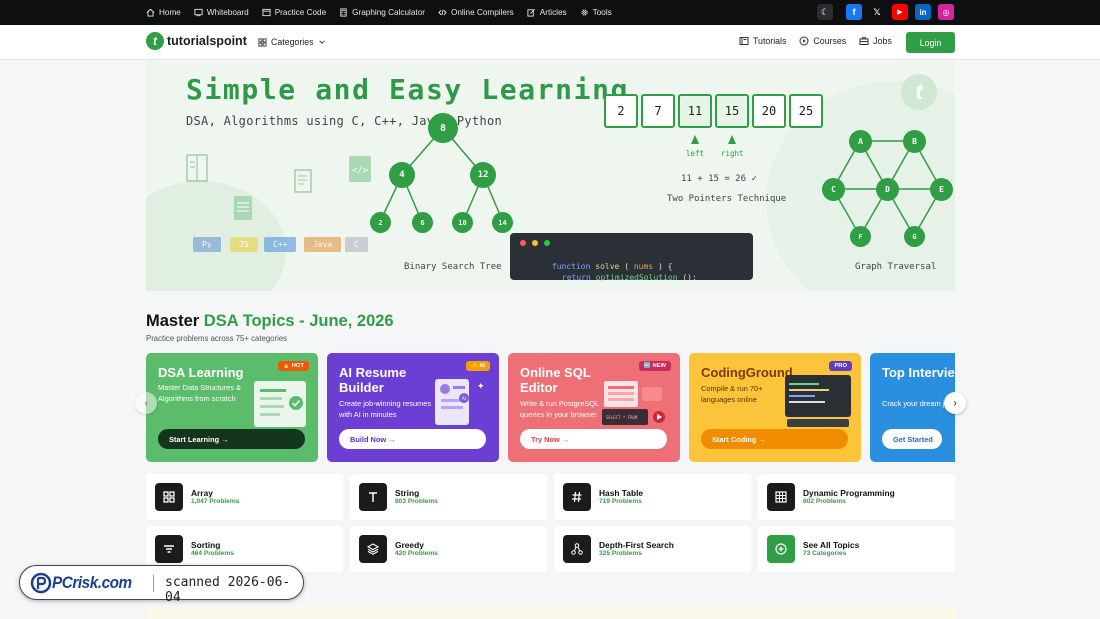 The height and width of the screenshot is (619, 1100). What do you see at coordinates (553, 12) in the screenshot?
I see `topnav-articles-label: Articles` at bounding box center [553, 12].